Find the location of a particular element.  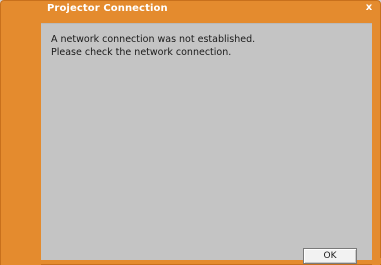

close-icon: x is located at coordinates (369, 8).